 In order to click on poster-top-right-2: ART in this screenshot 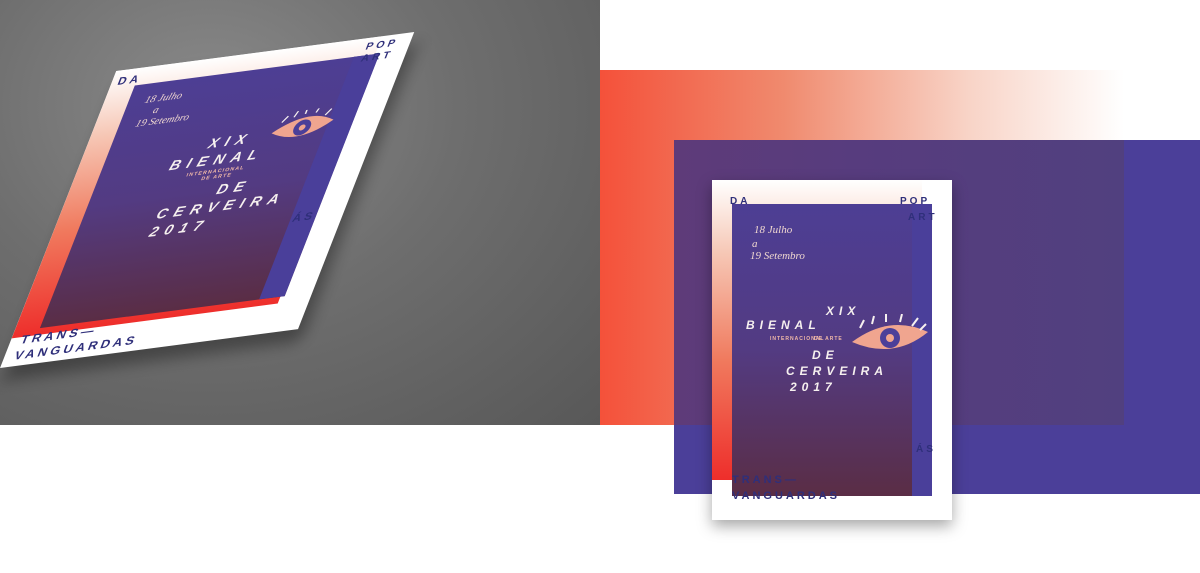, I will do `click(923, 217)`.